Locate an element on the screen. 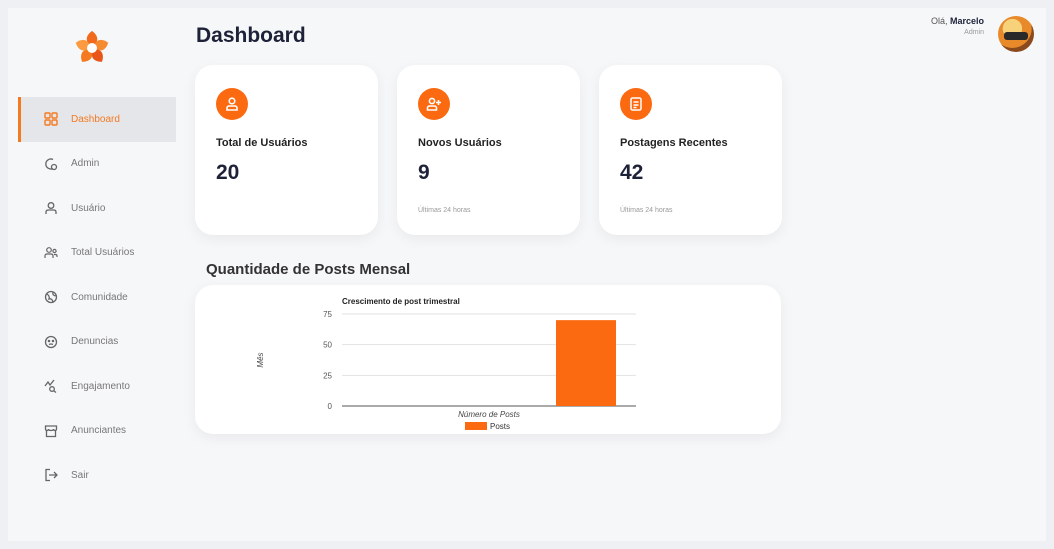 The image size is (1054, 549). stat-card-novos-usuarios: Novos Usuários 9 Últimas 24 horas is located at coordinates (488, 150).